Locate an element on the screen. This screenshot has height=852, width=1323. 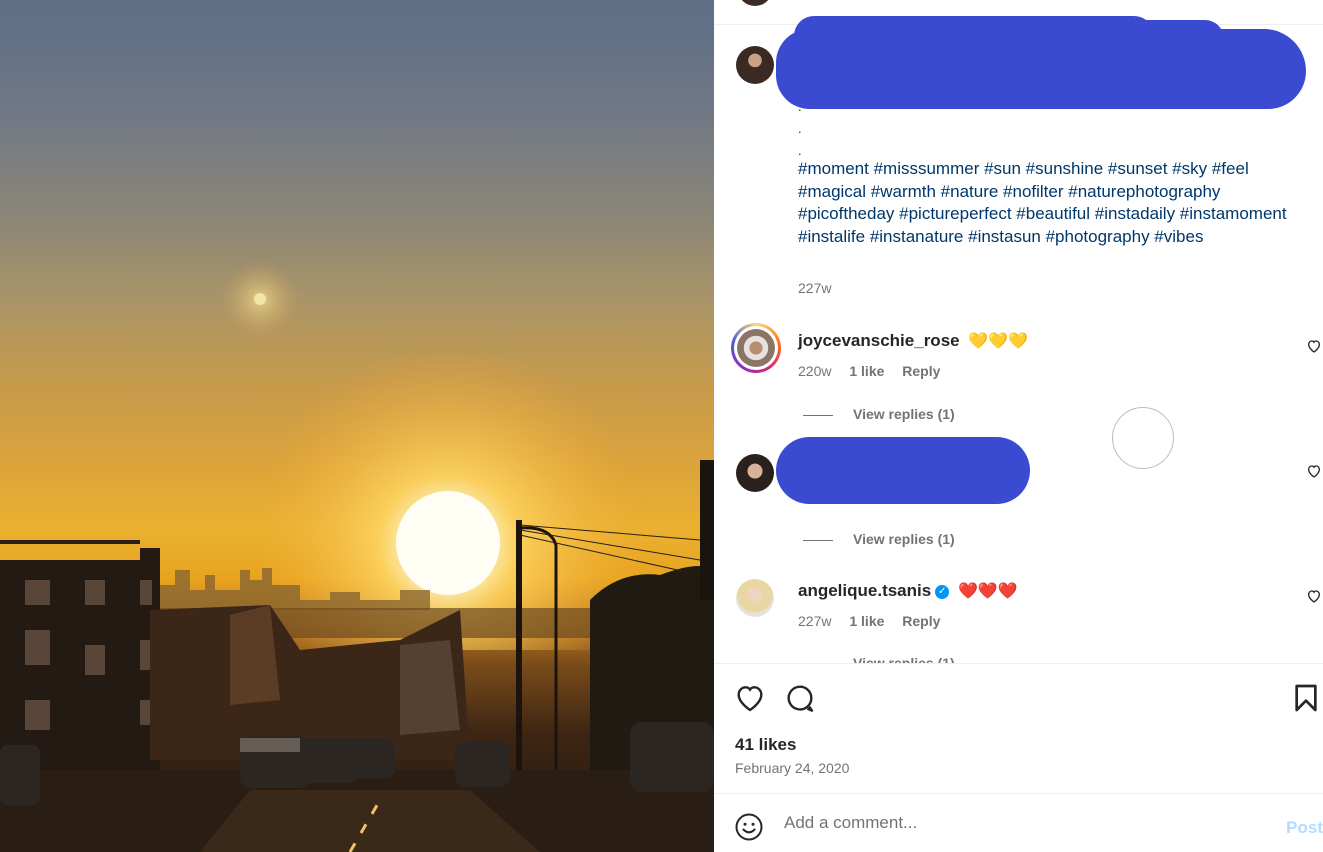
comment-input is located at coordinates (1014, 823).